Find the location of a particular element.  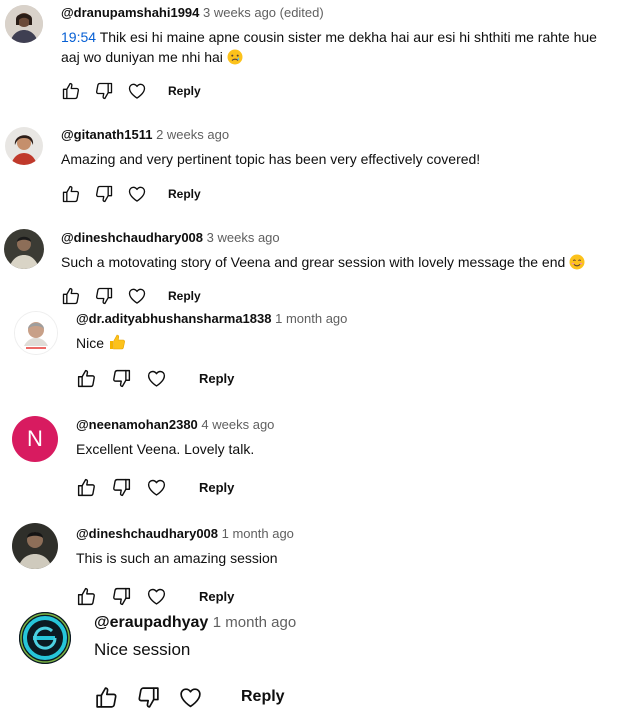

comment-time: 4 weeks ago is located at coordinates (237, 424).